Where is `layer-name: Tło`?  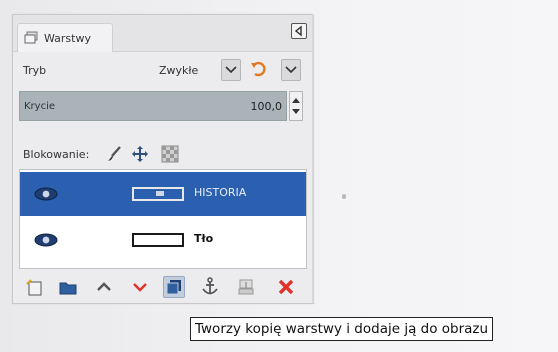 layer-name: Tło is located at coordinates (203, 238).